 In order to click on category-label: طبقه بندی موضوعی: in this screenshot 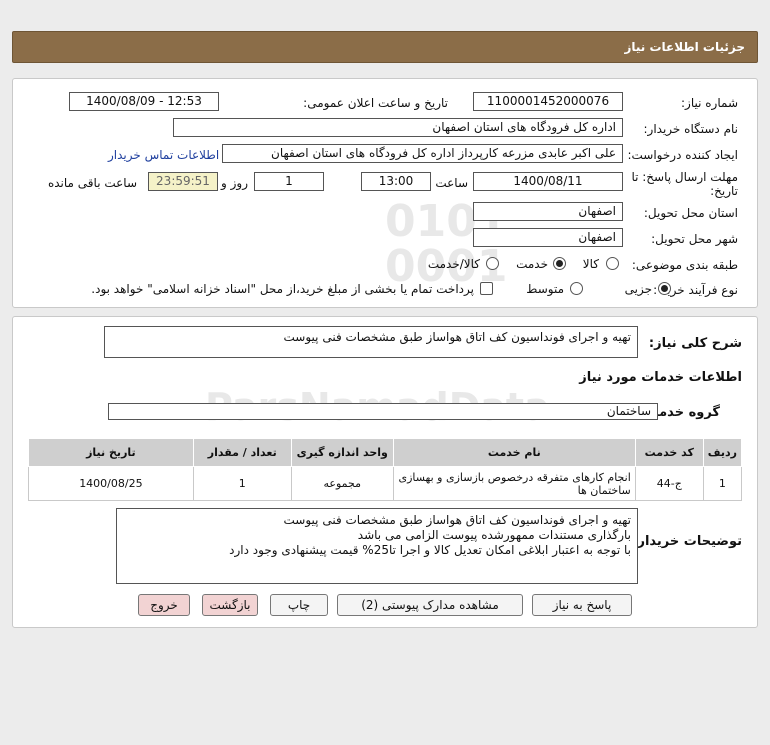, I will do `click(684, 265)`.